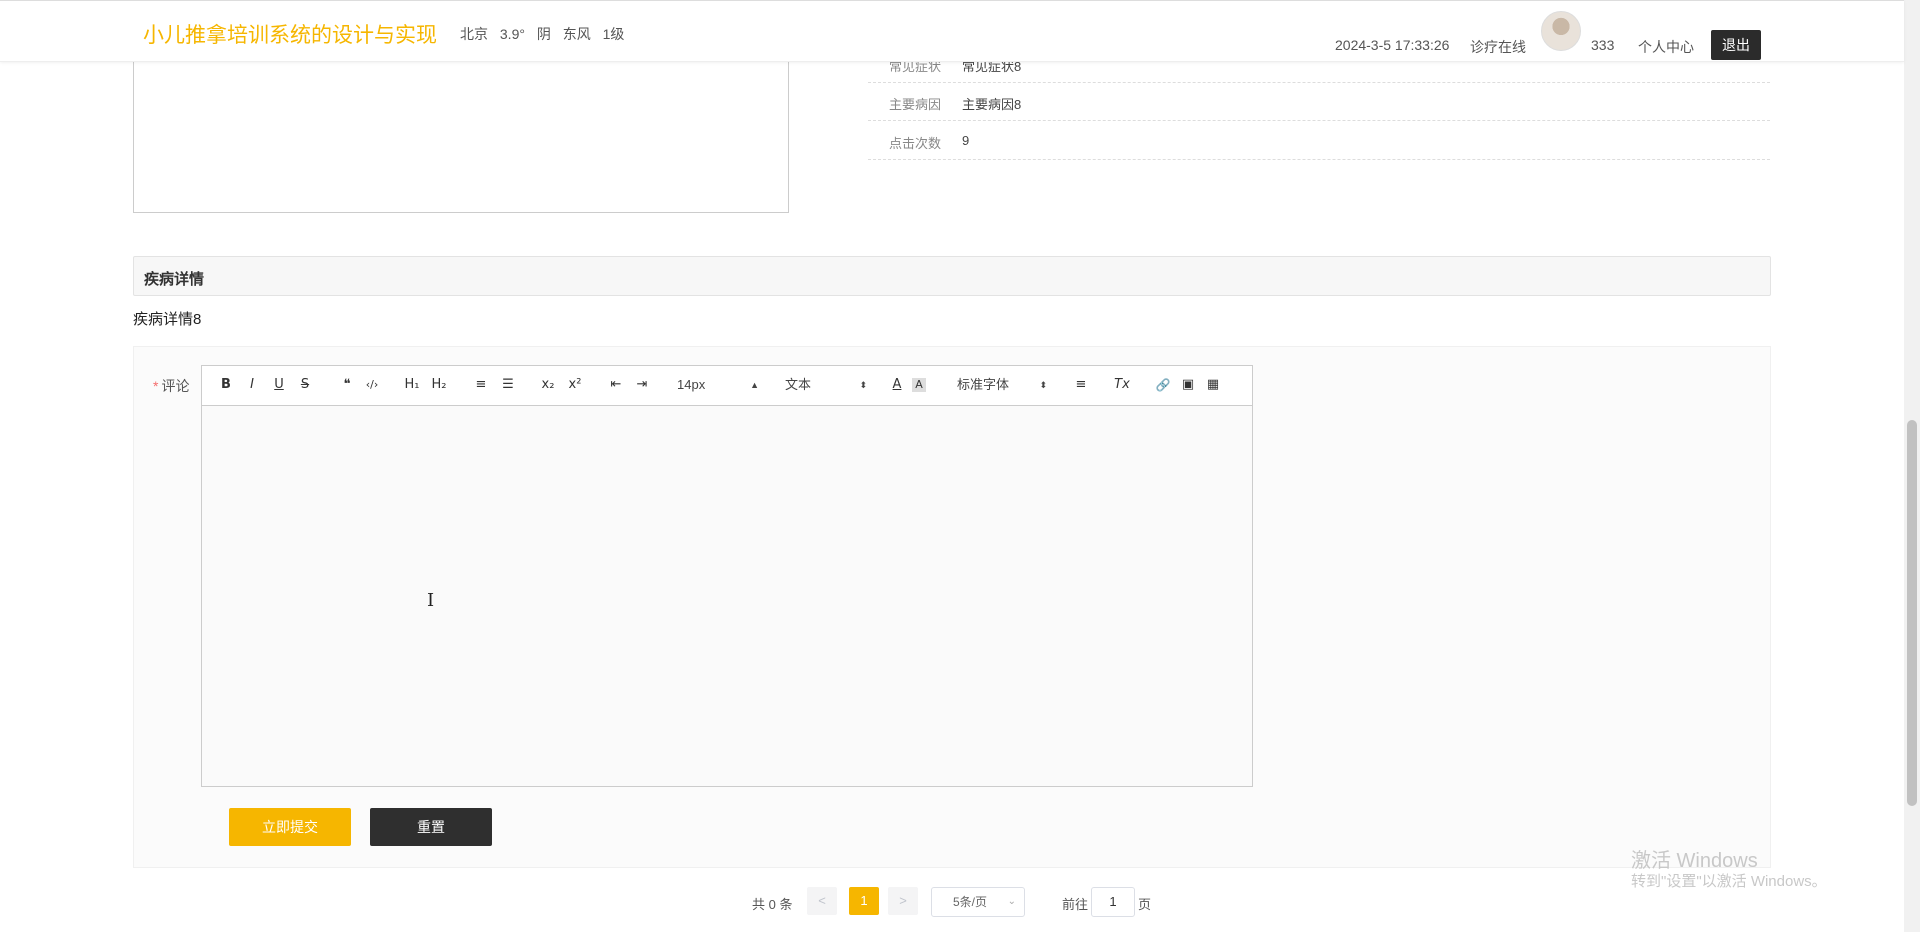 Image resolution: width=1920 pixels, height=932 pixels. I want to click on required-mark: *, so click(156, 386).